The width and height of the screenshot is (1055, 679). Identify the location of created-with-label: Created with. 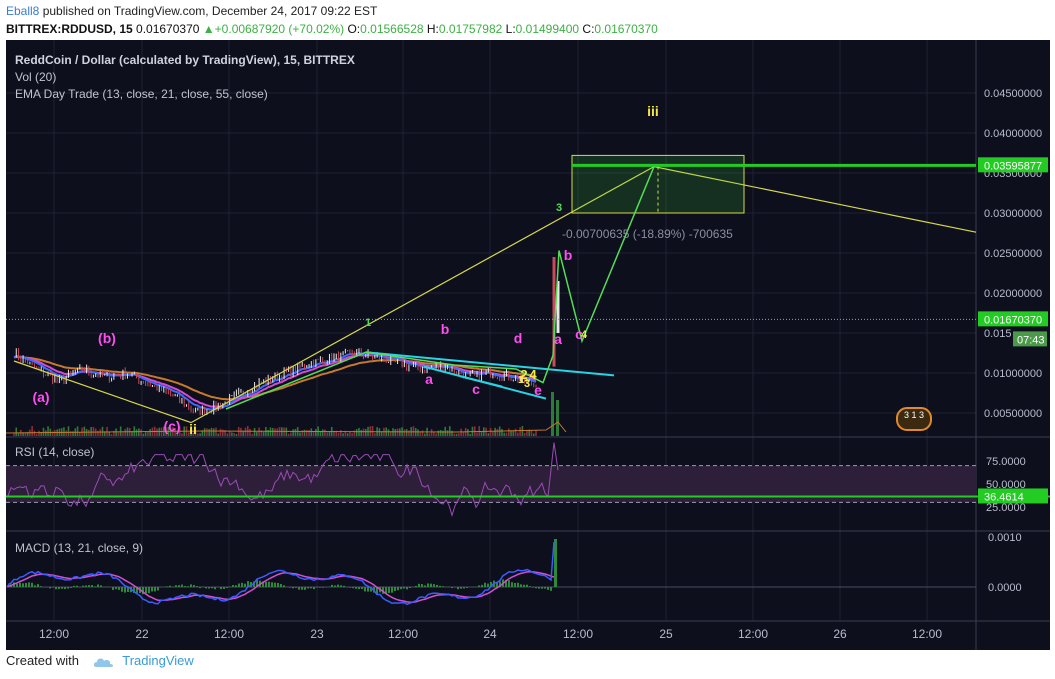
(42, 660).